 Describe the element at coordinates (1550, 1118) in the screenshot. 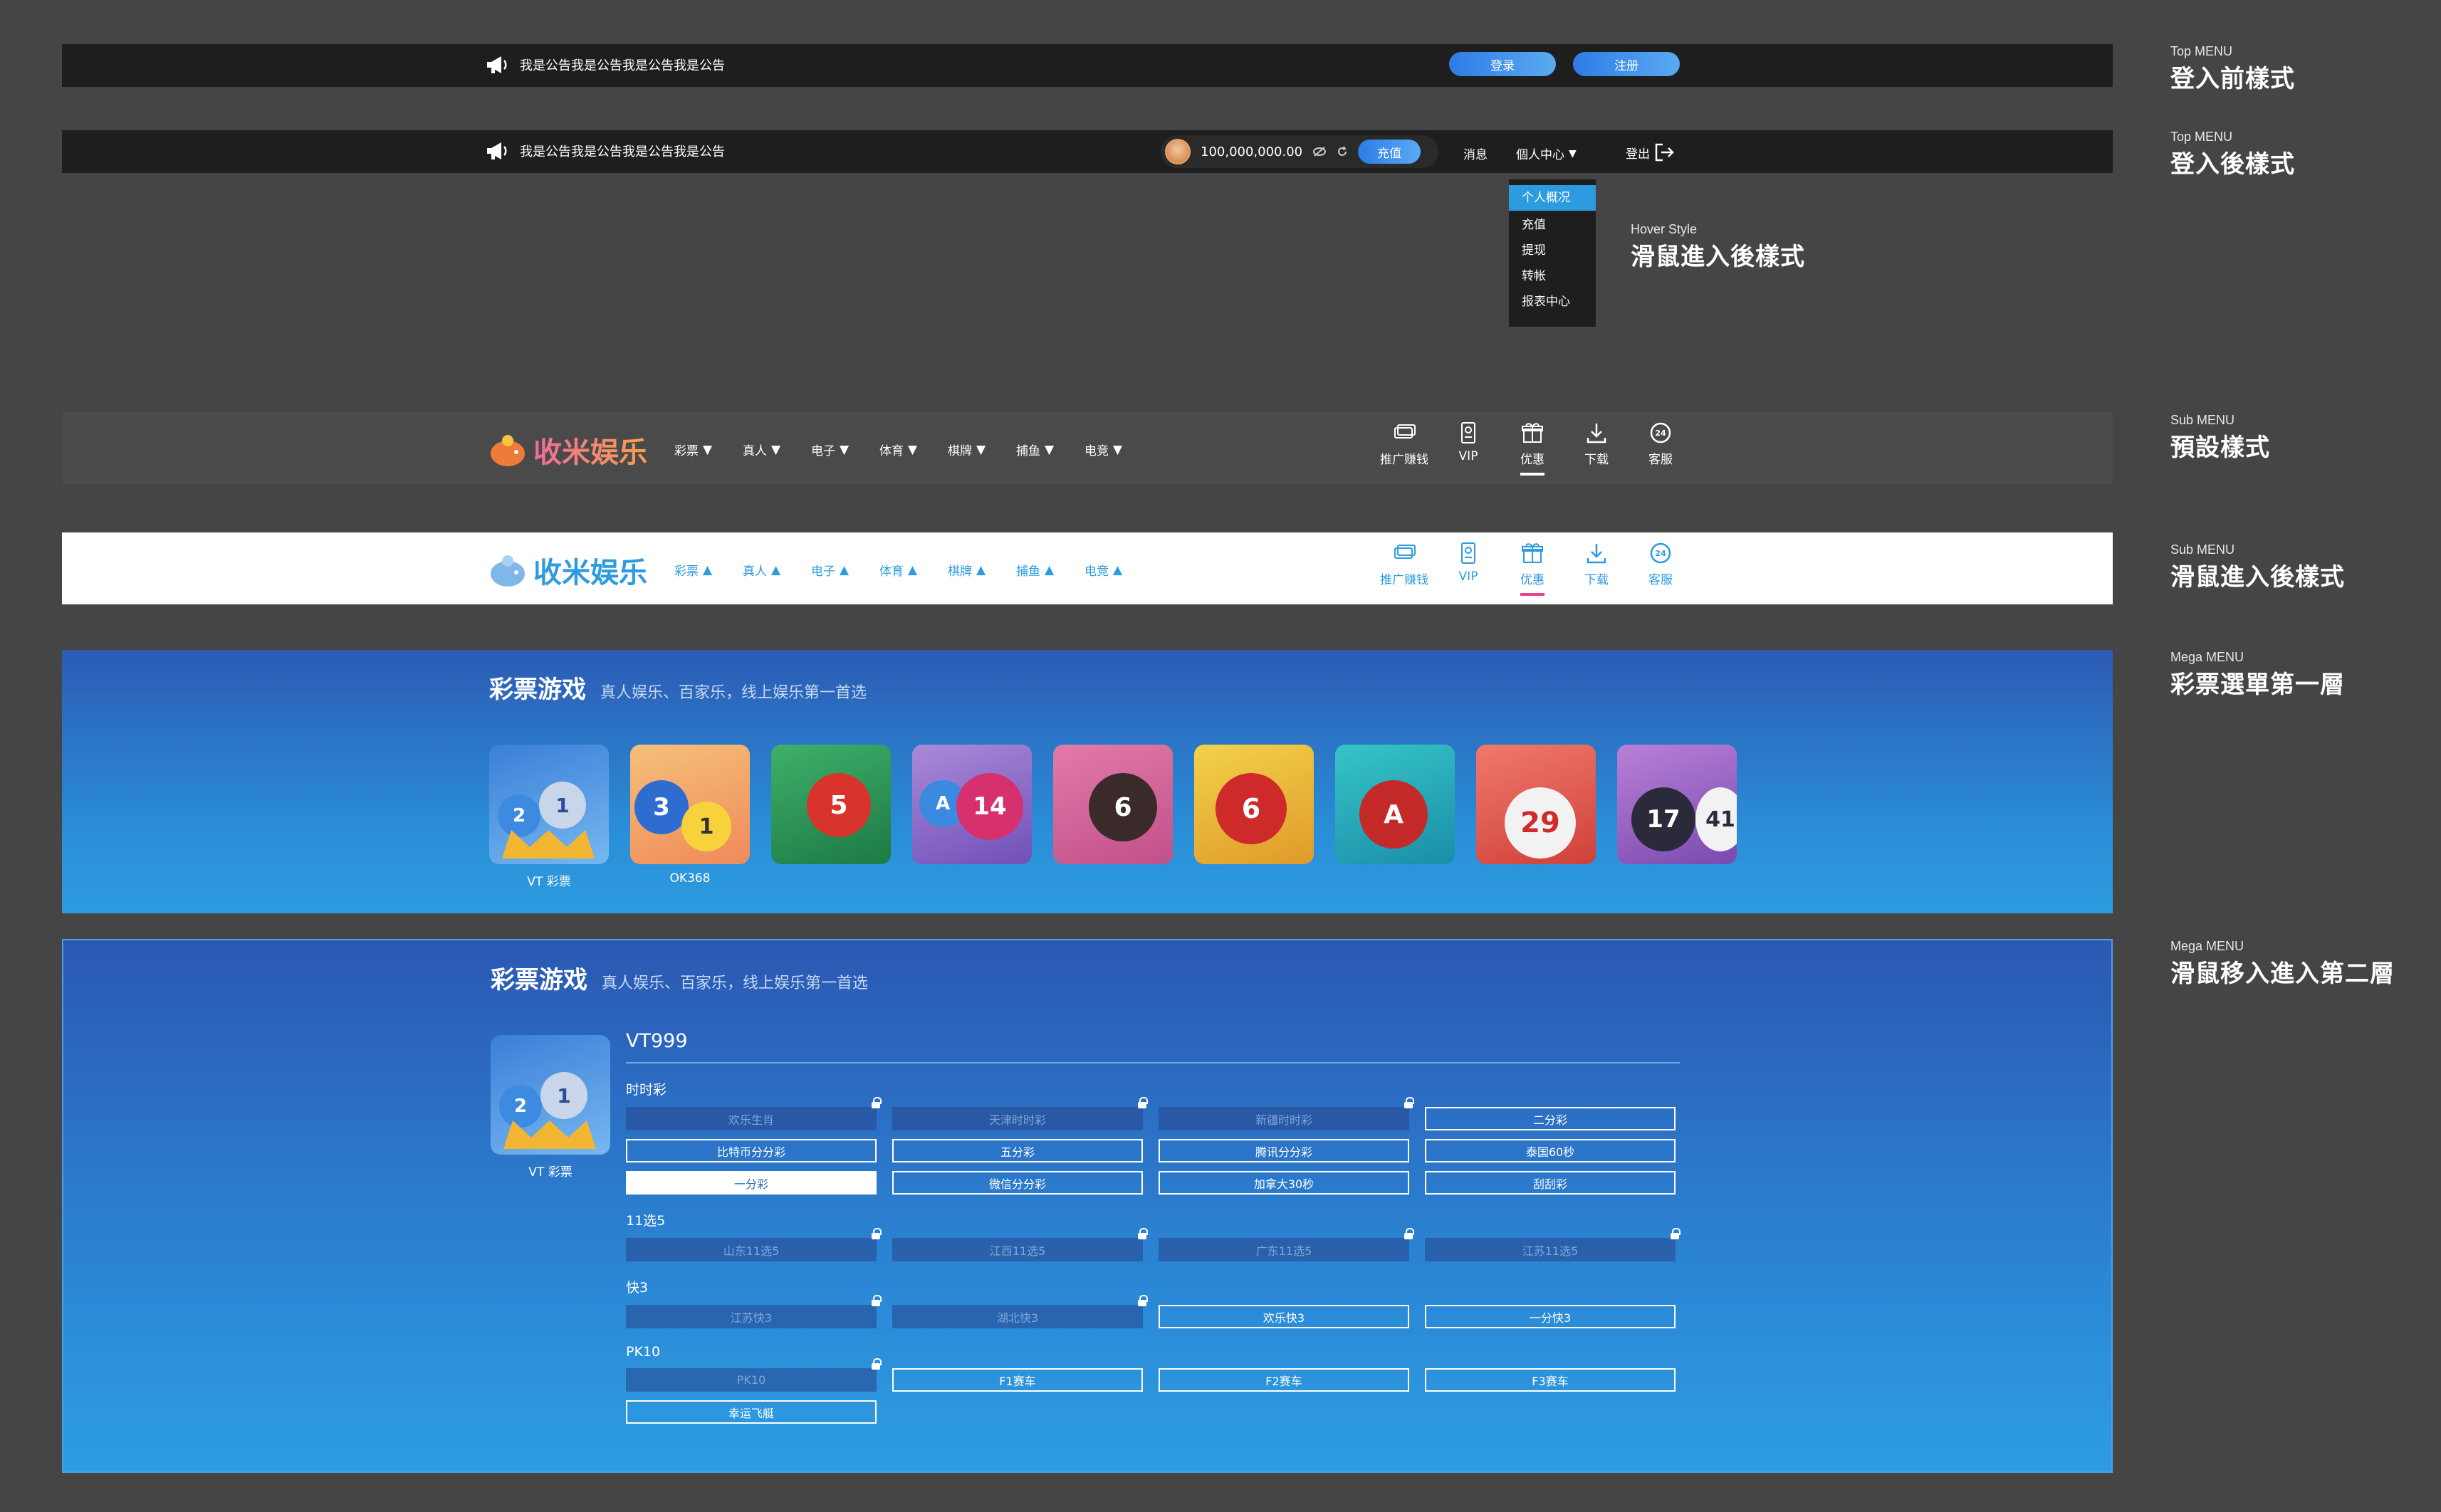

I see `lottery-item: 二分彩` at that location.